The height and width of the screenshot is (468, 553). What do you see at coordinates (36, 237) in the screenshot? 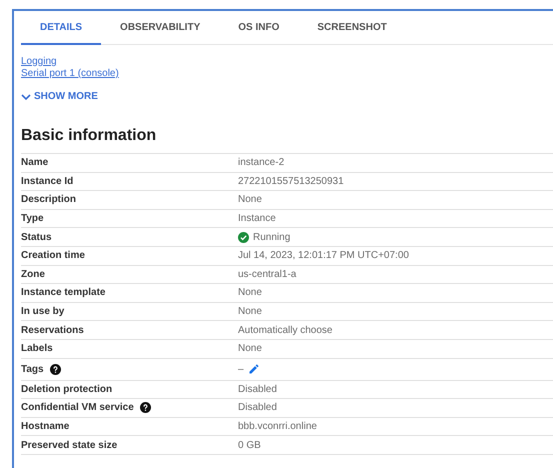
I see `field-label: Status` at bounding box center [36, 237].